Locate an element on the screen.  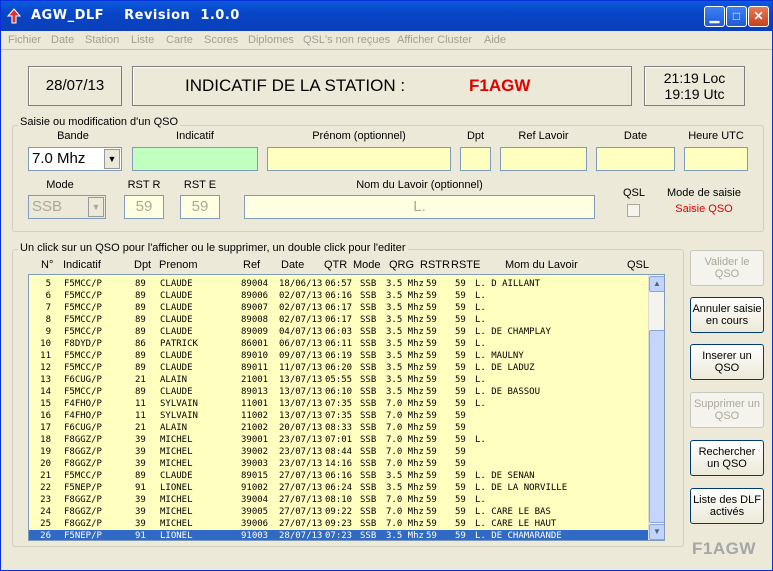
menu-afficher-cluster: Afficher Cluster is located at coordinates (434, 40).